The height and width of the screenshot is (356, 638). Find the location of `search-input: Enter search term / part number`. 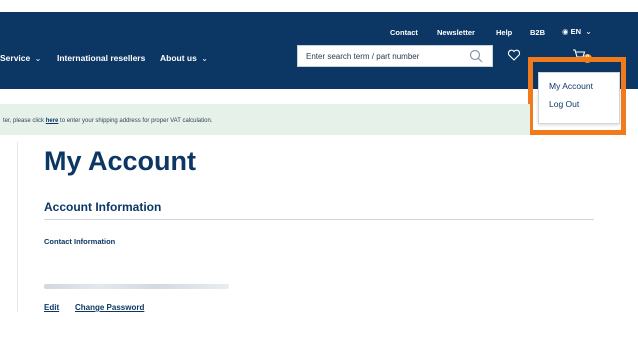

search-input: Enter search term / part number is located at coordinates (395, 56).